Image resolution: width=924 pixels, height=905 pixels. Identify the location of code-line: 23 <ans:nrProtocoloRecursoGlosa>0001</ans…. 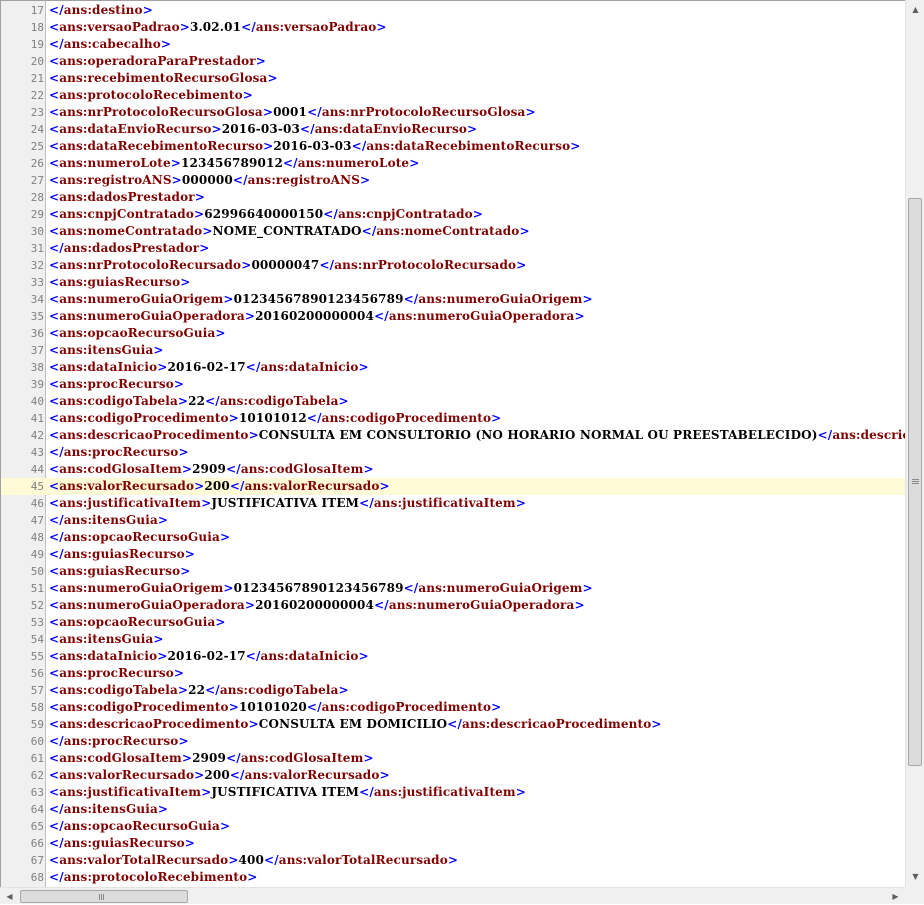
(453, 112).